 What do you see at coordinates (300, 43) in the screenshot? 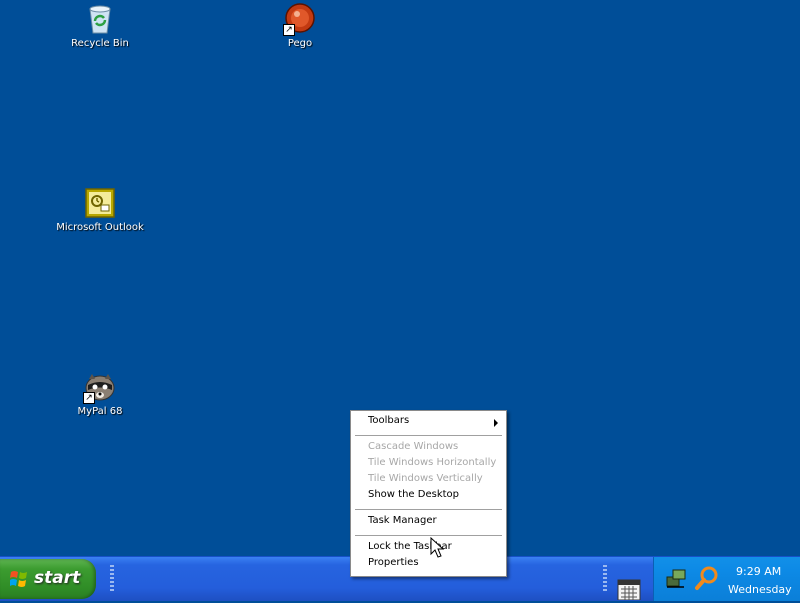
I see `desktop-icon-label: Pego` at bounding box center [300, 43].